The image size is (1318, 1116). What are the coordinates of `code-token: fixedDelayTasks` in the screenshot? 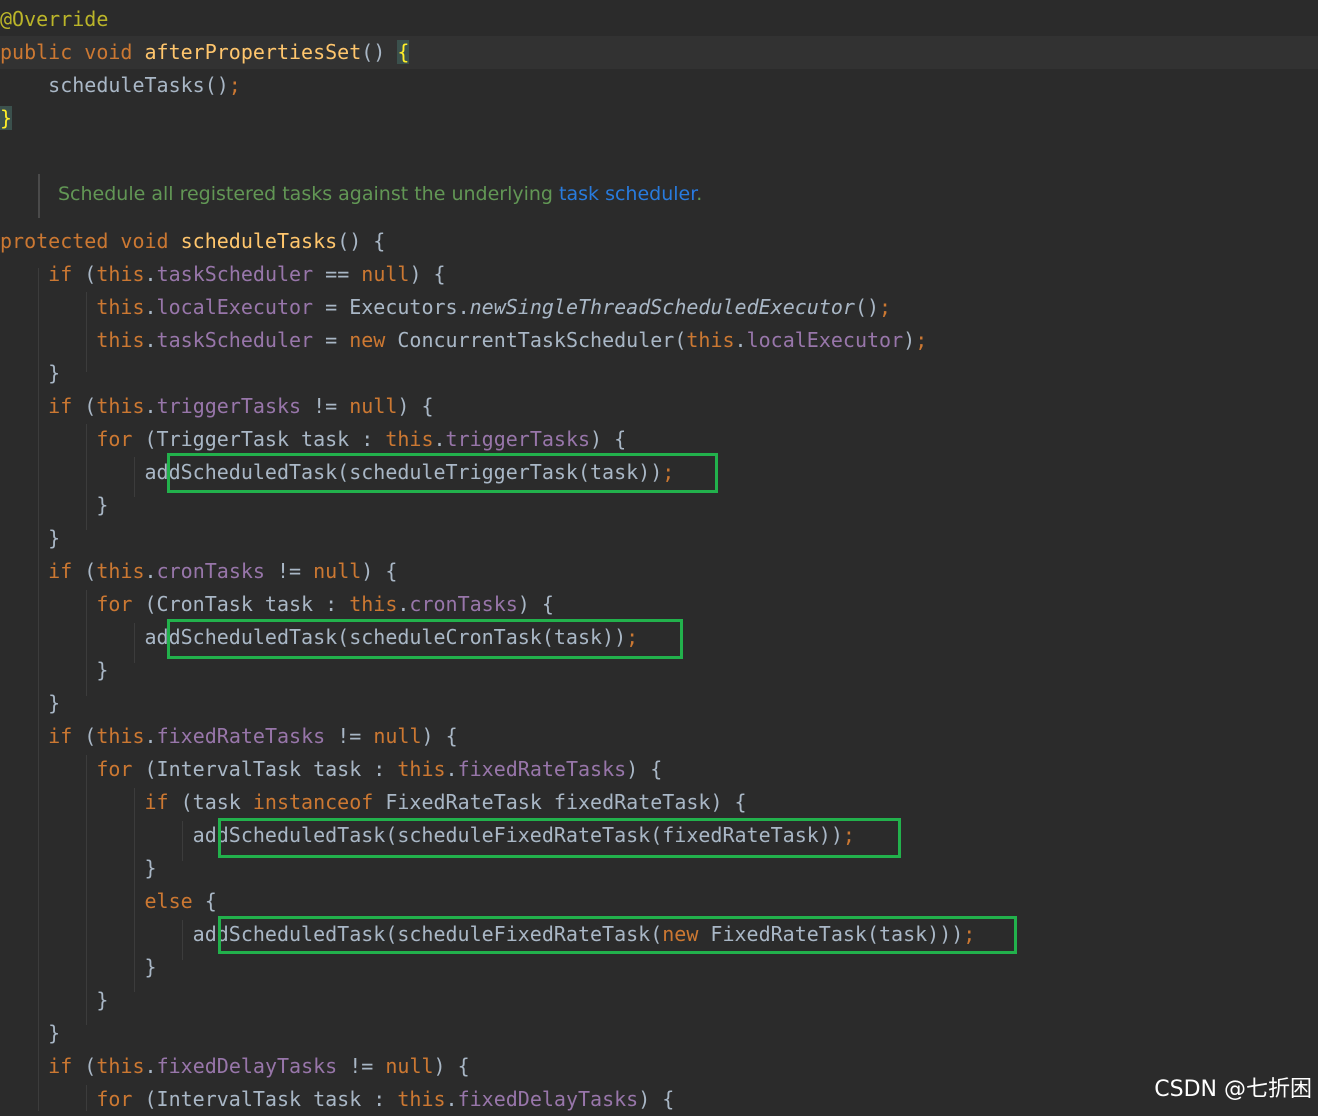 It's located at (548, 1099).